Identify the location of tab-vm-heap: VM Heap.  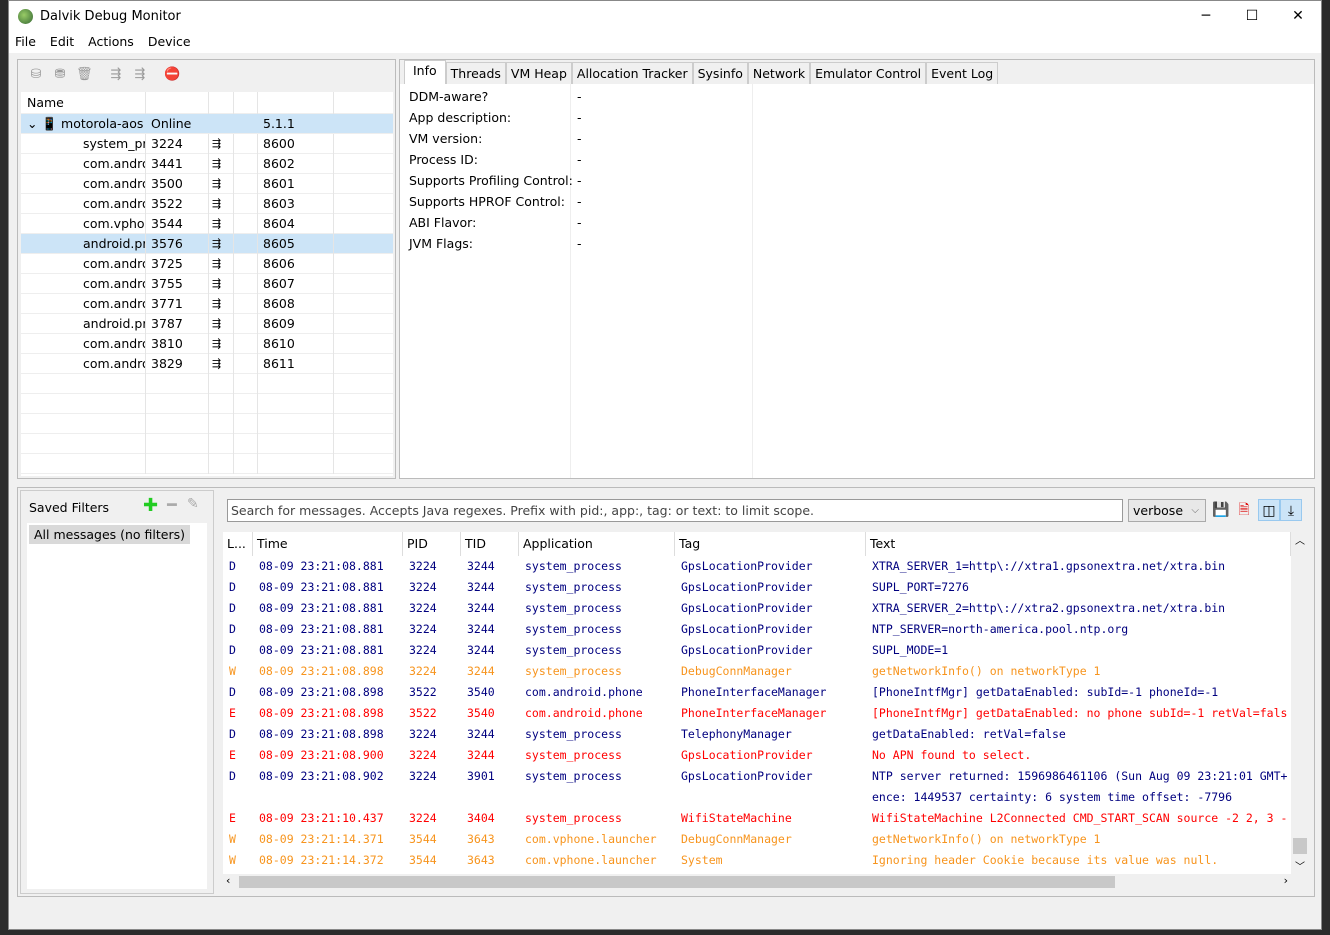
(538, 73).